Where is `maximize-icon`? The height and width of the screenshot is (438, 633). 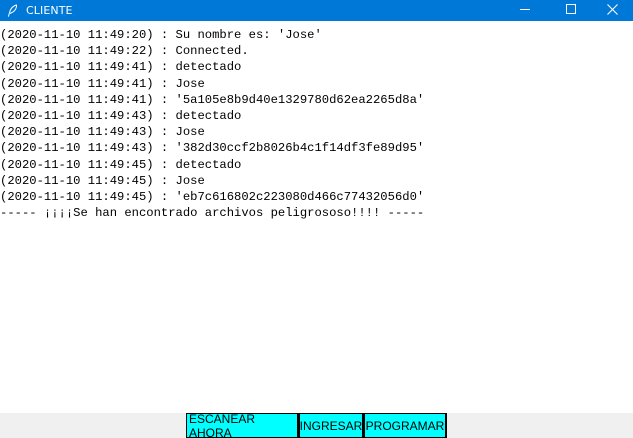
maximize-icon is located at coordinates (571, 10).